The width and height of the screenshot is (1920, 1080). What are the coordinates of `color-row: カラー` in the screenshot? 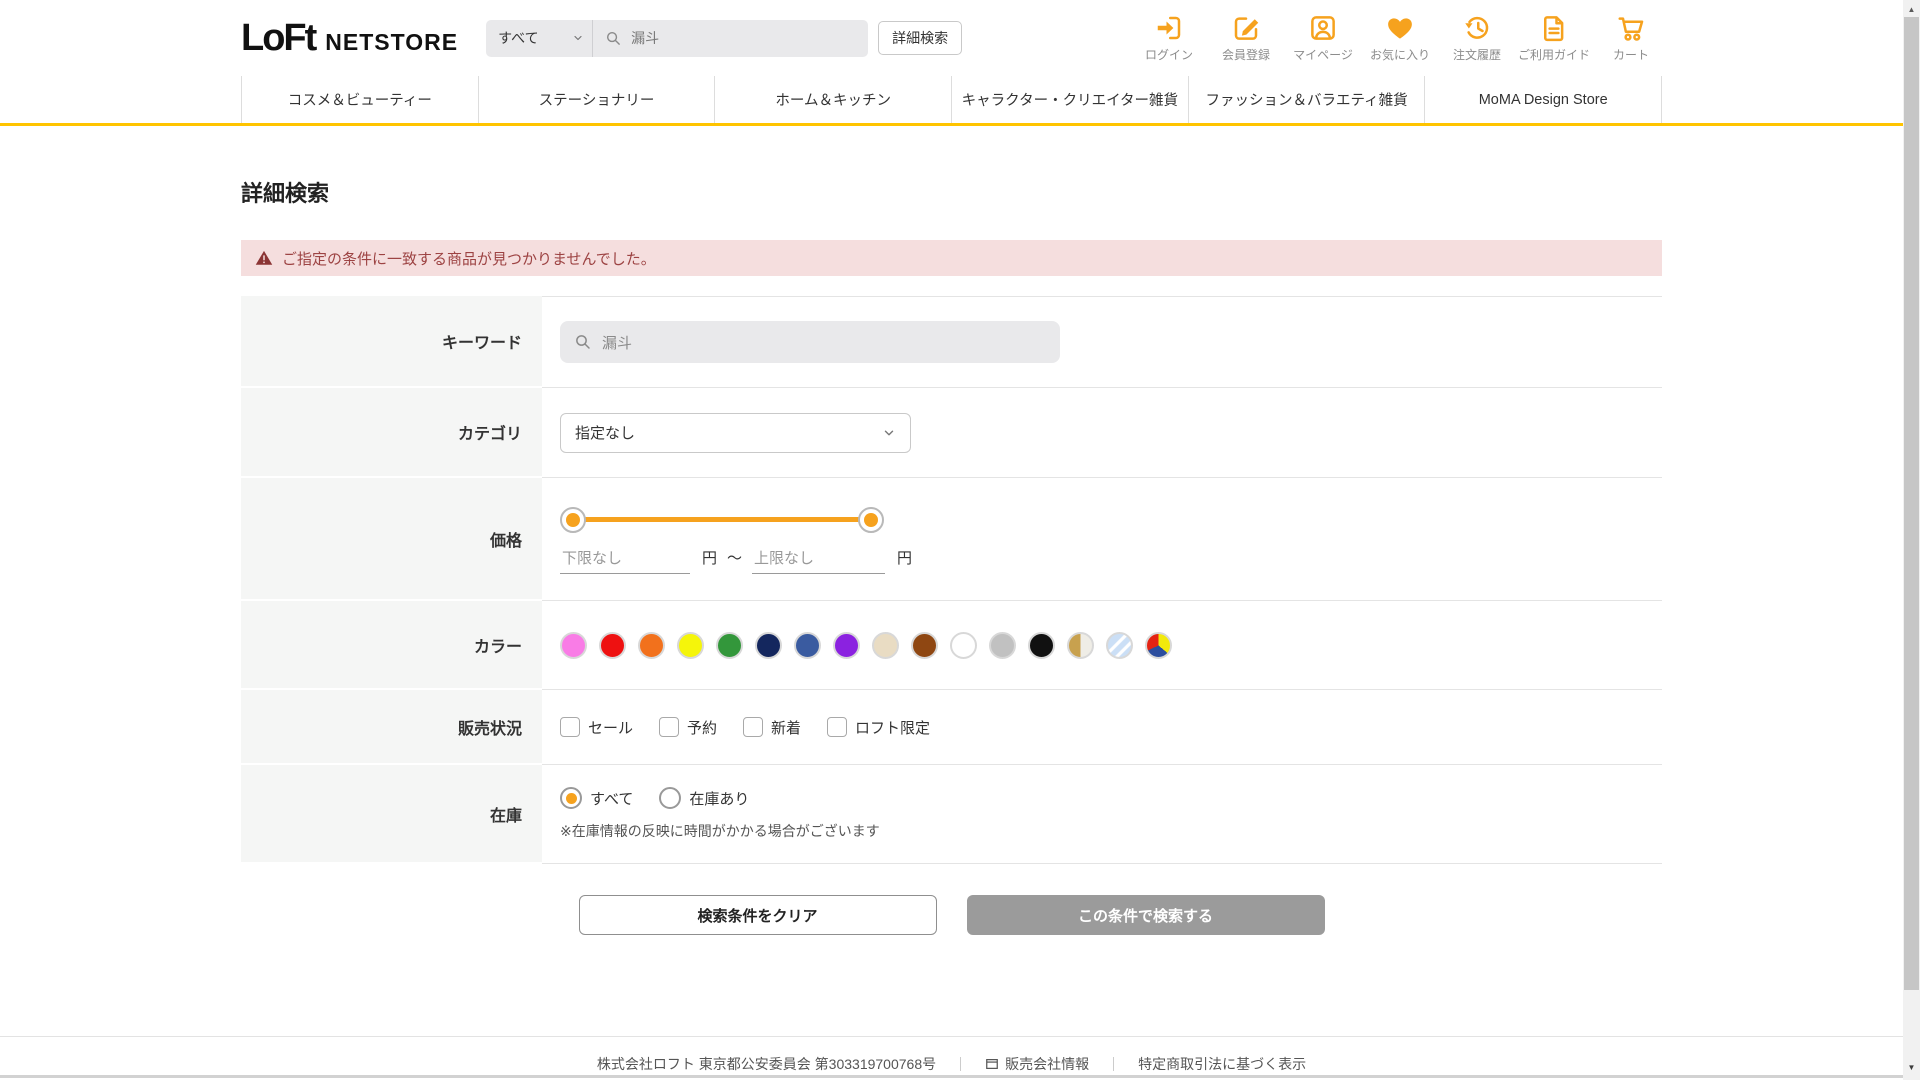 It's located at (951, 645).